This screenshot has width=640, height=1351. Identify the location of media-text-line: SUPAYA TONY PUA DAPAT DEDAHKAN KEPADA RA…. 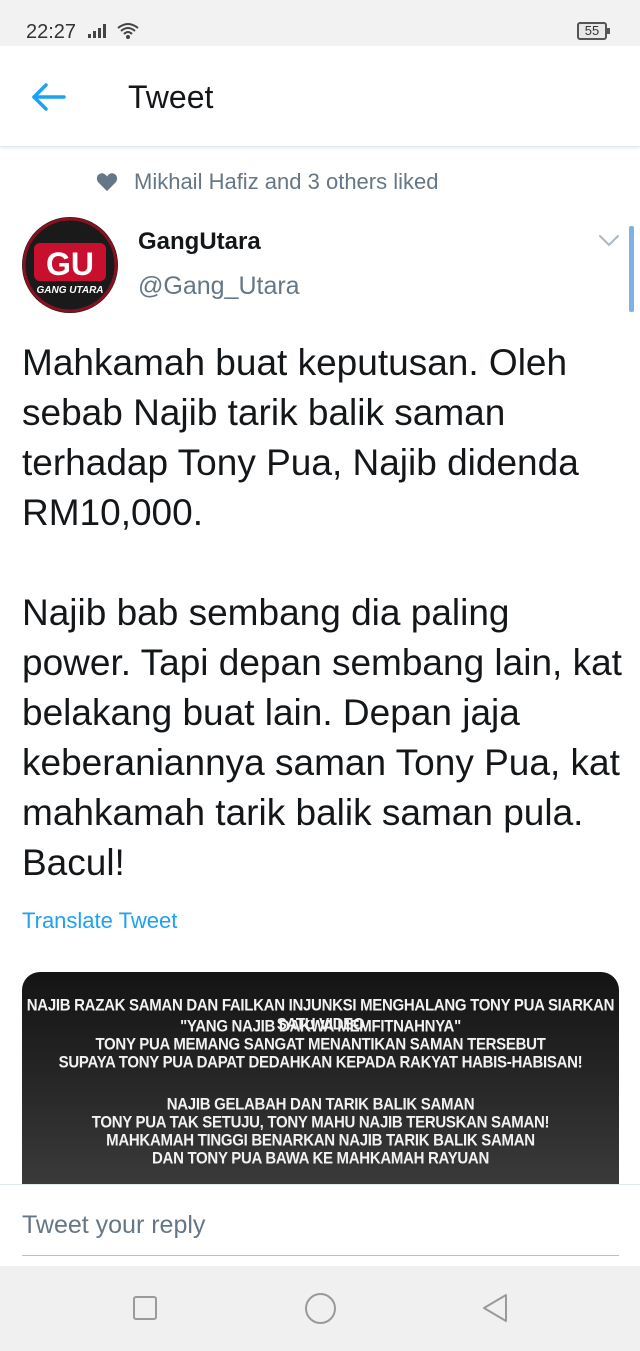
(320, 1062).